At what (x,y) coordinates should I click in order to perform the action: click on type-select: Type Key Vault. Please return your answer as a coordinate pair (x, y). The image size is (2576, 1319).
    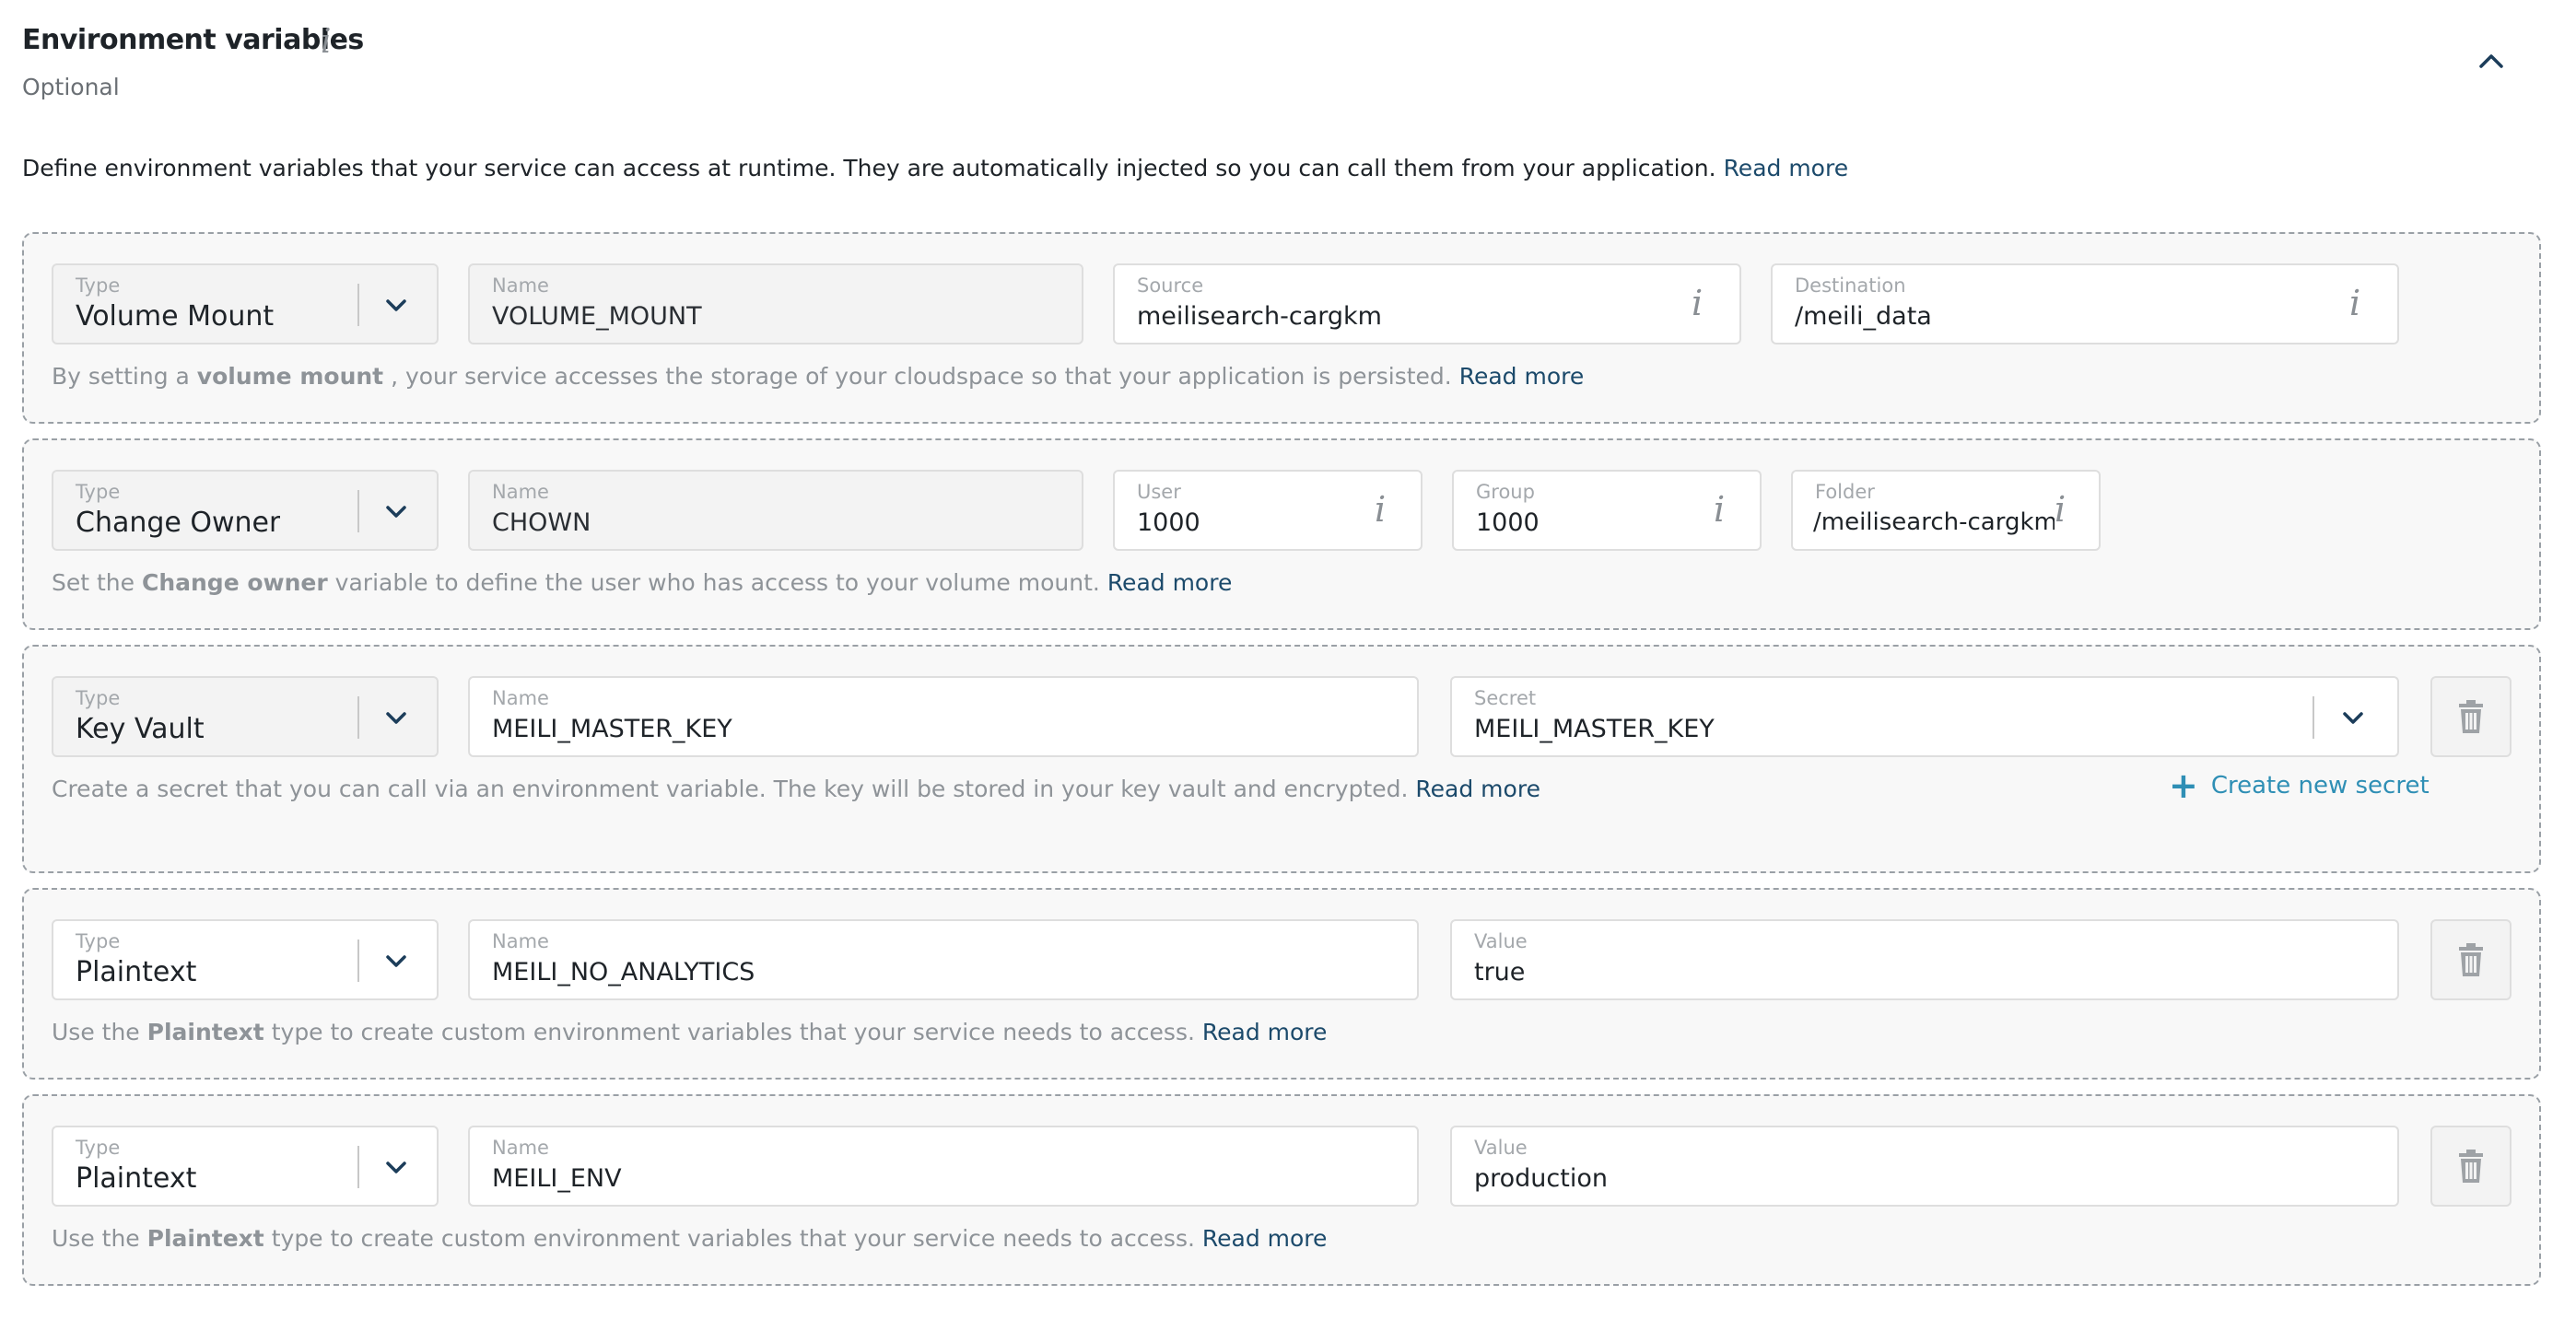
    Looking at the image, I should click on (245, 716).